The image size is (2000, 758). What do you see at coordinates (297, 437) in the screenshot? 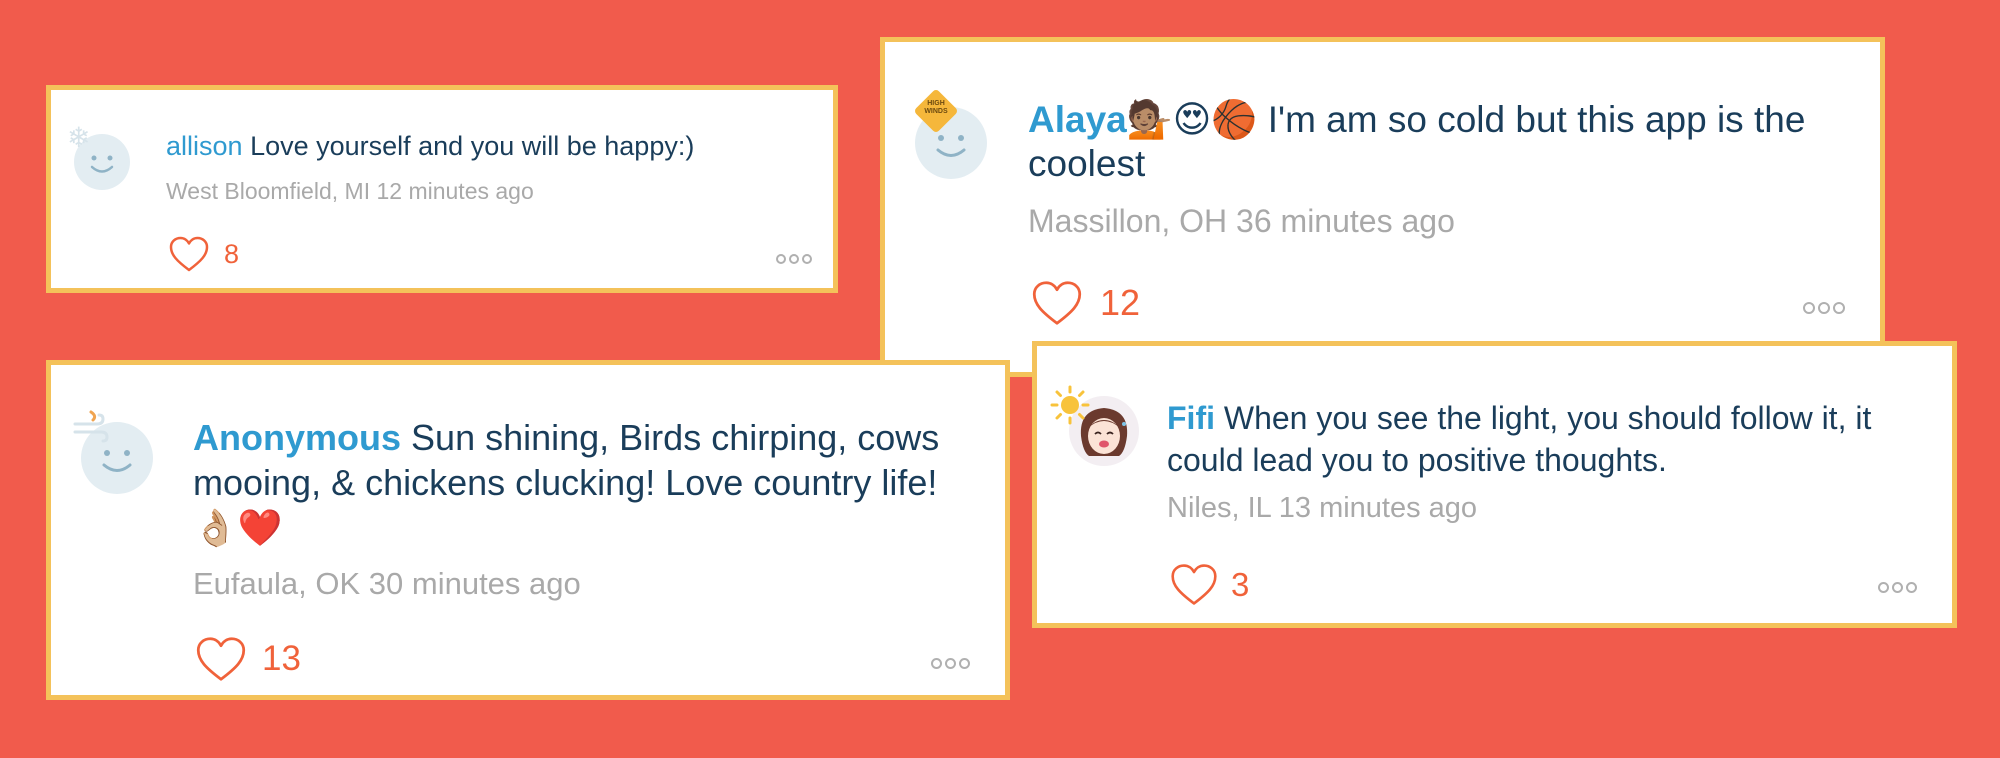
I see `username: Anonymous` at bounding box center [297, 437].